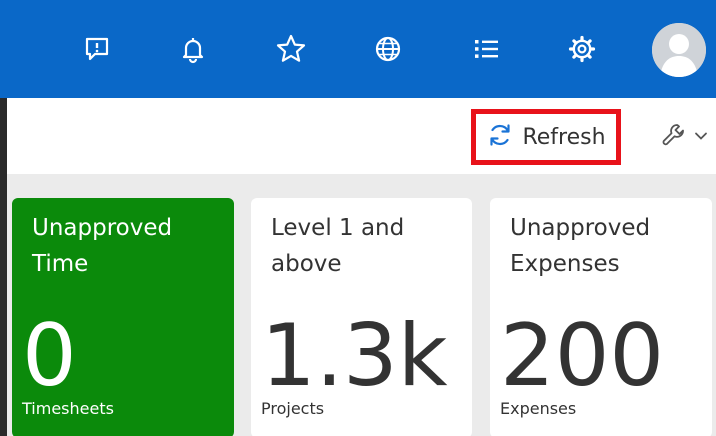 Image resolution: width=716 pixels, height=436 pixels. Describe the element at coordinates (97, 49) in the screenshot. I see `feedback-icon` at that location.